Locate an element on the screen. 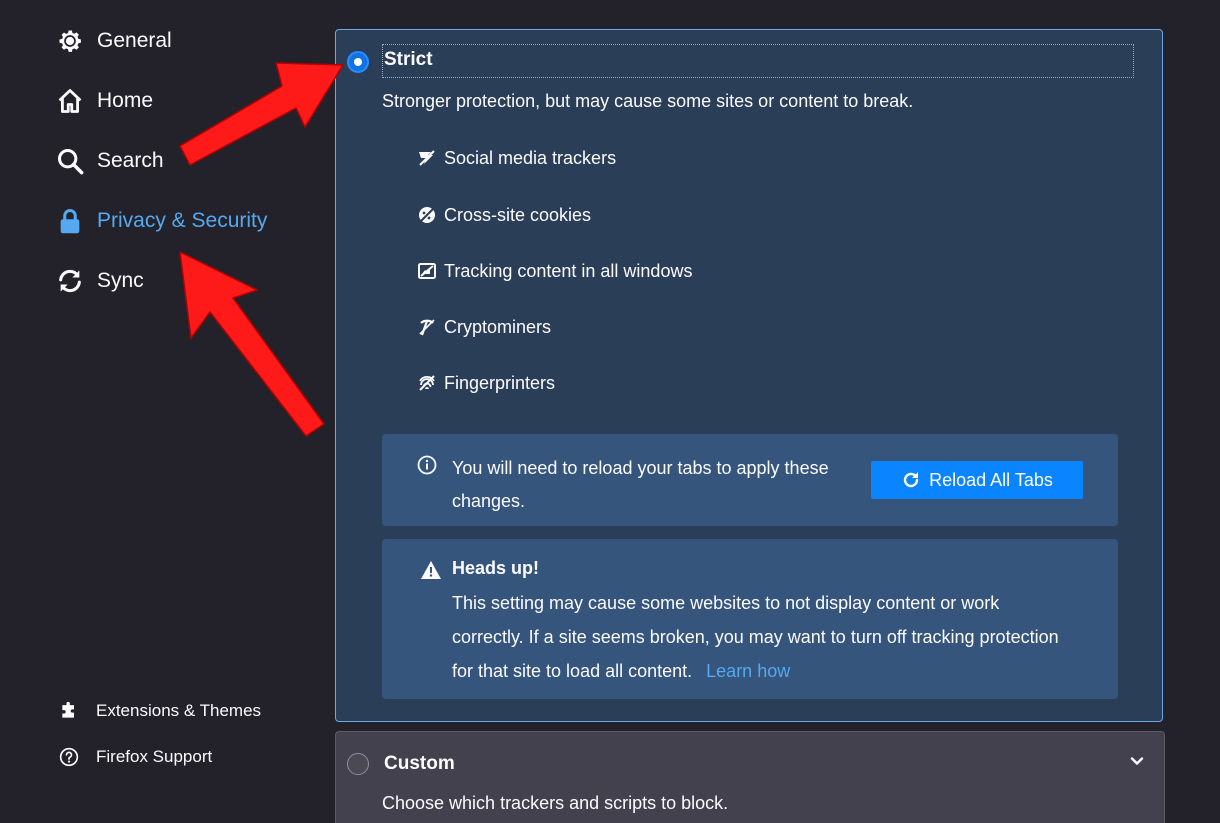 This screenshot has width=1220, height=823. firefox-support-link: Firefox Support is located at coordinates (178, 757).